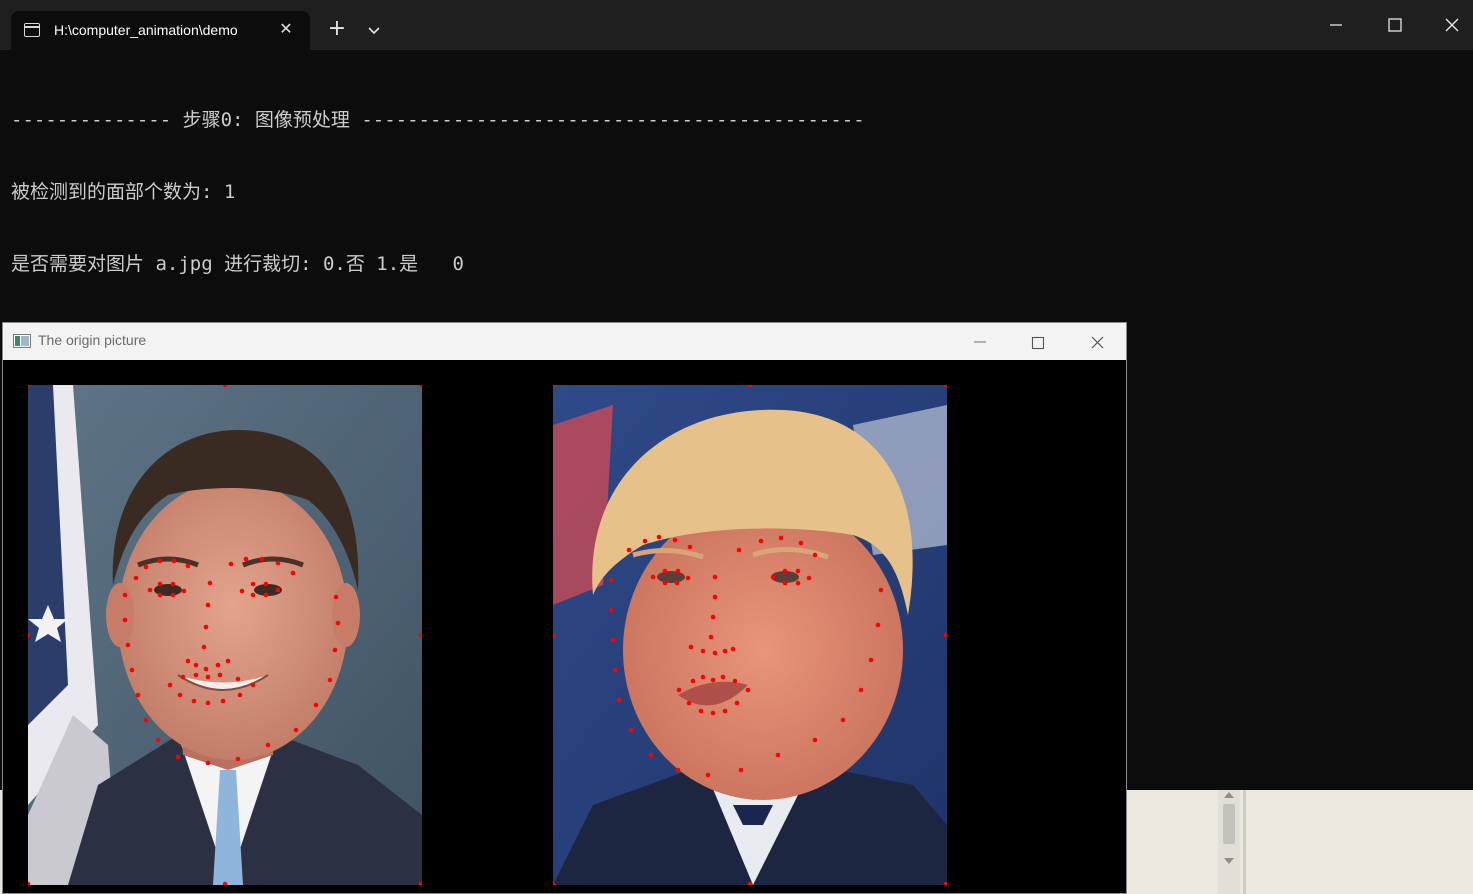 Image resolution: width=1473 pixels, height=894 pixels. Describe the element at coordinates (1244, 842) in the screenshot. I see `pane-divider` at that location.